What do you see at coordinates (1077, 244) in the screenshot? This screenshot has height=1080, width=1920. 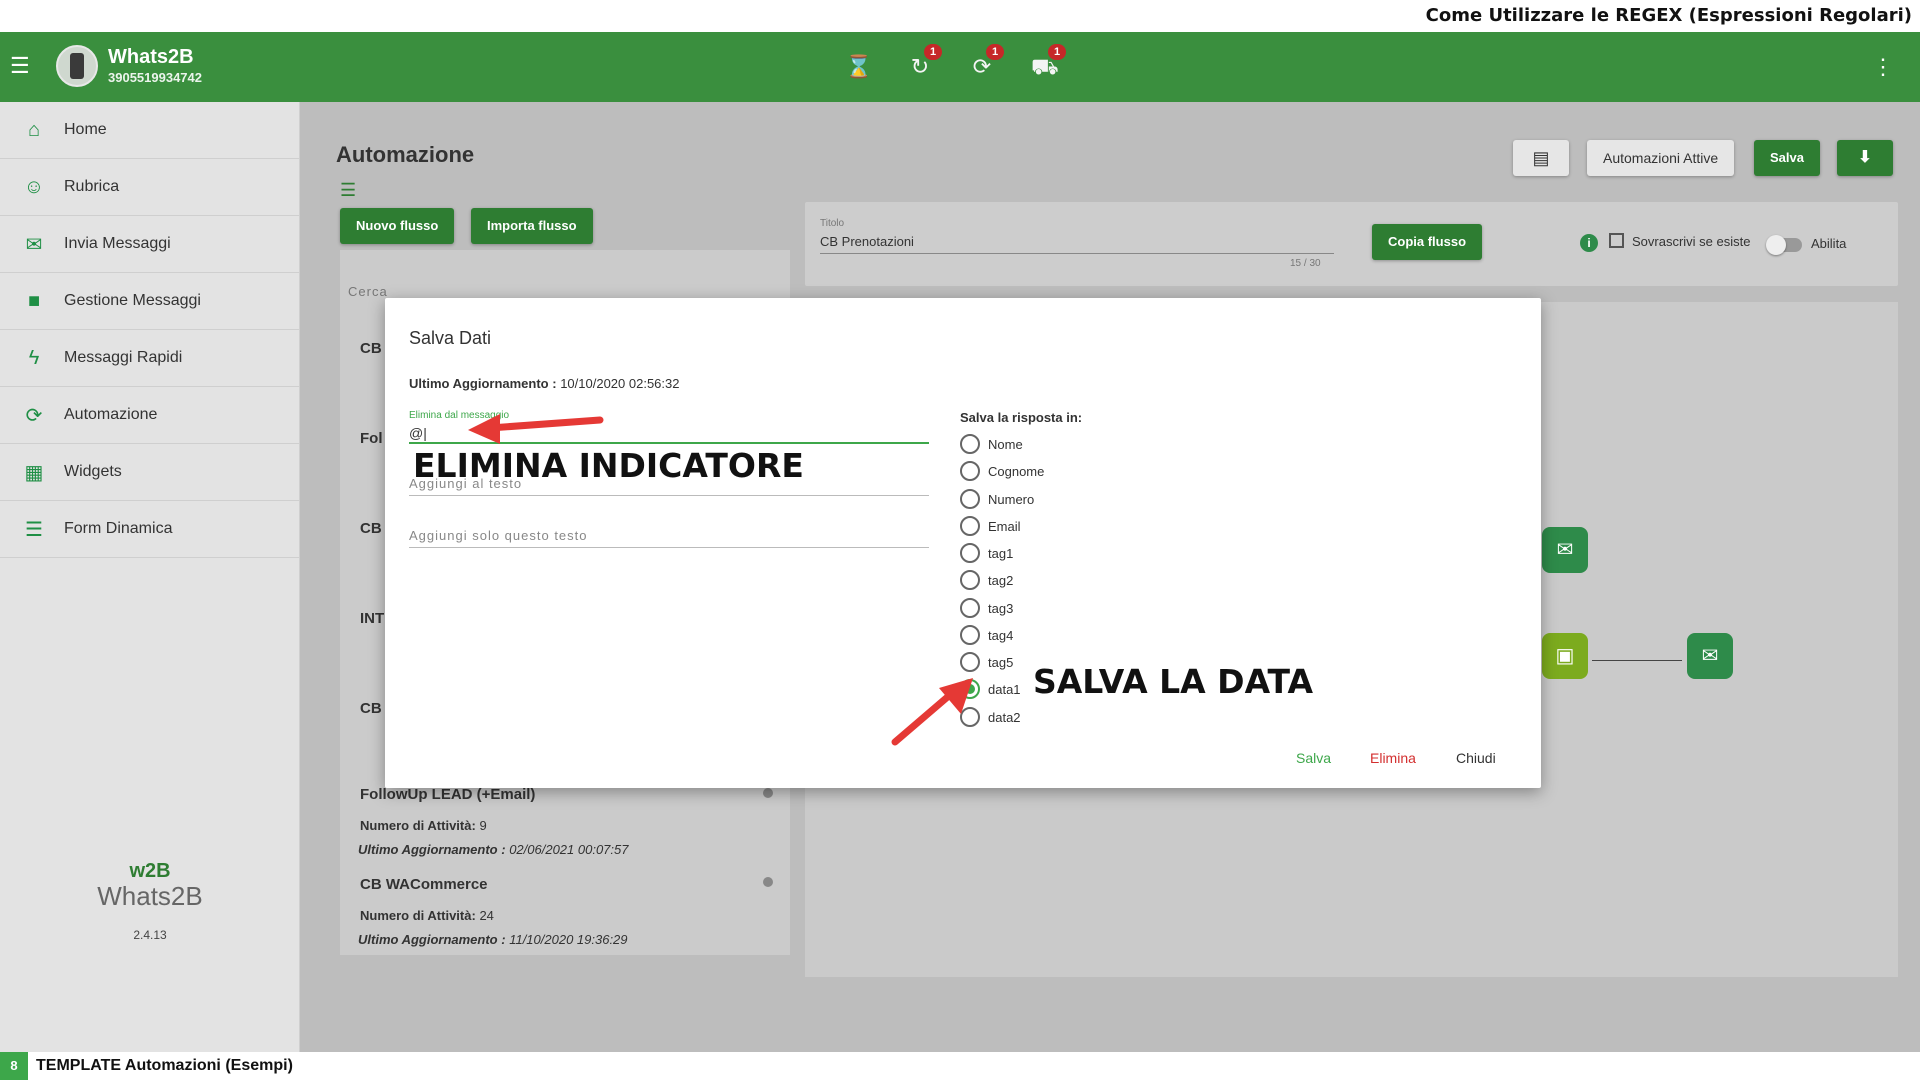 I see `title-input: CB Prenotazioni` at bounding box center [1077, 244].